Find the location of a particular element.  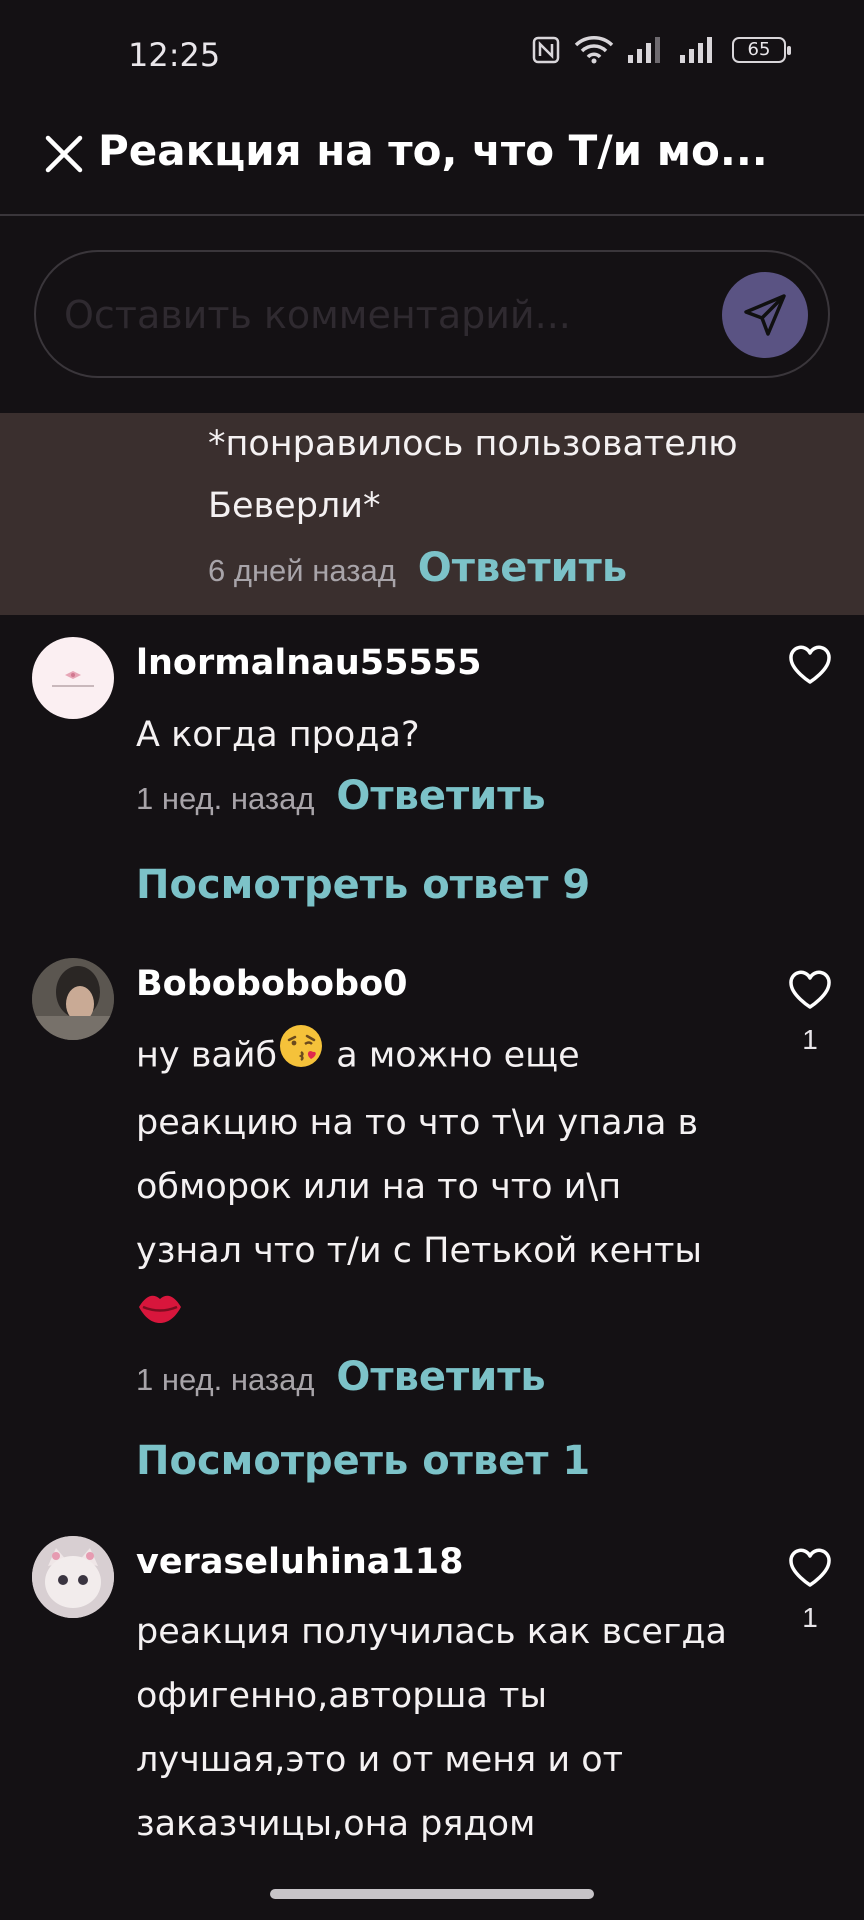

comment-box is located at coordinates (432, 314).